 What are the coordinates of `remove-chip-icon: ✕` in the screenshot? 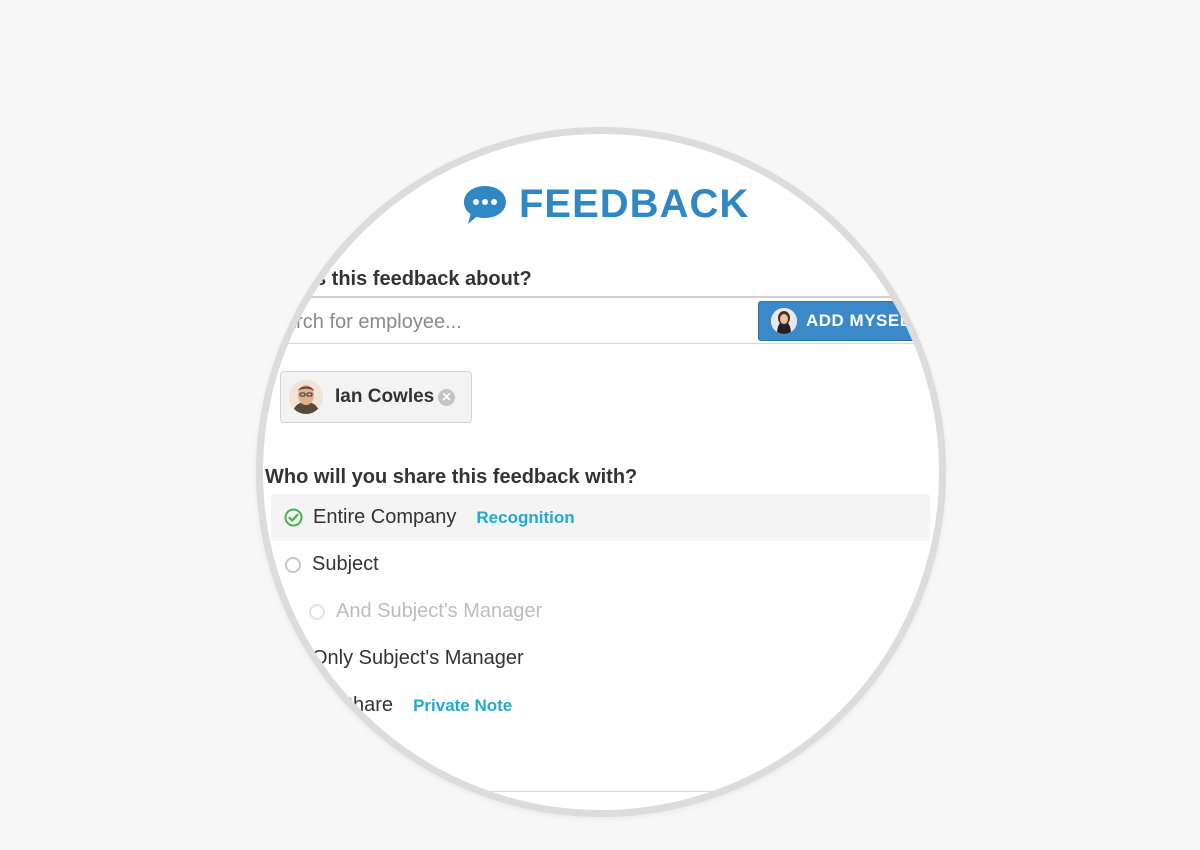 It's located at (446, 397).